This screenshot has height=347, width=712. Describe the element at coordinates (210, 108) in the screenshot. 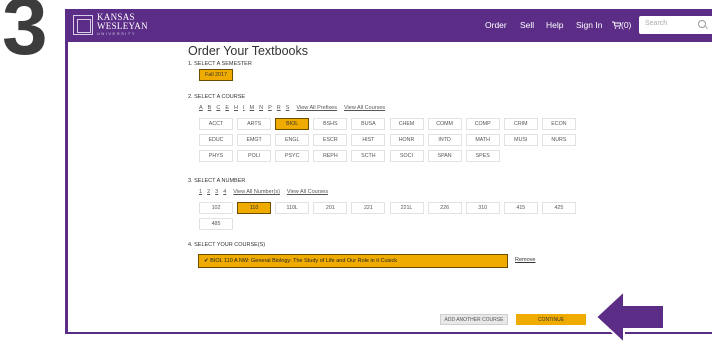

I see `letter-b: B` at that location.